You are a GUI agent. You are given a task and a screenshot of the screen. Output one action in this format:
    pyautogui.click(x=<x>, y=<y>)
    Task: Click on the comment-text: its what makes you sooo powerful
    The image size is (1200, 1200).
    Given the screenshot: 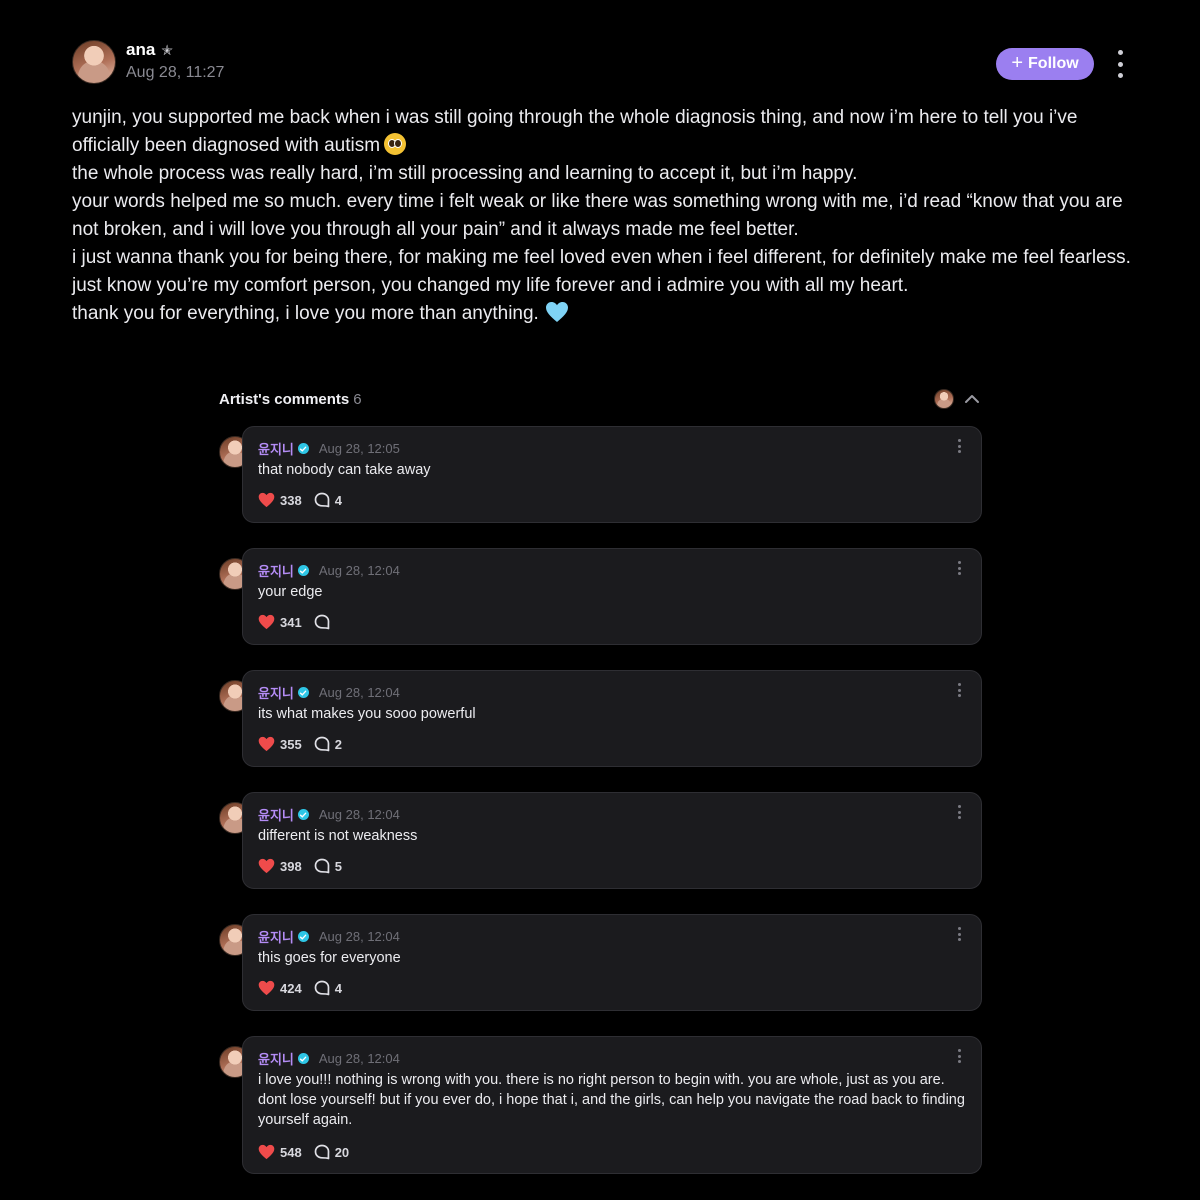 What is the action you would take?
    pyautogui.click(x=367, y=714)
    